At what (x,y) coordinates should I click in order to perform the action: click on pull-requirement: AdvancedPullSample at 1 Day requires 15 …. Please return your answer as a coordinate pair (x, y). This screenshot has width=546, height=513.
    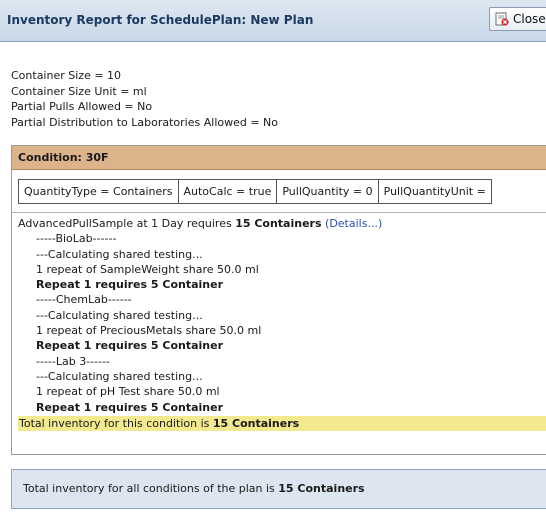
    Looking at the image, I should click on (282, 223).